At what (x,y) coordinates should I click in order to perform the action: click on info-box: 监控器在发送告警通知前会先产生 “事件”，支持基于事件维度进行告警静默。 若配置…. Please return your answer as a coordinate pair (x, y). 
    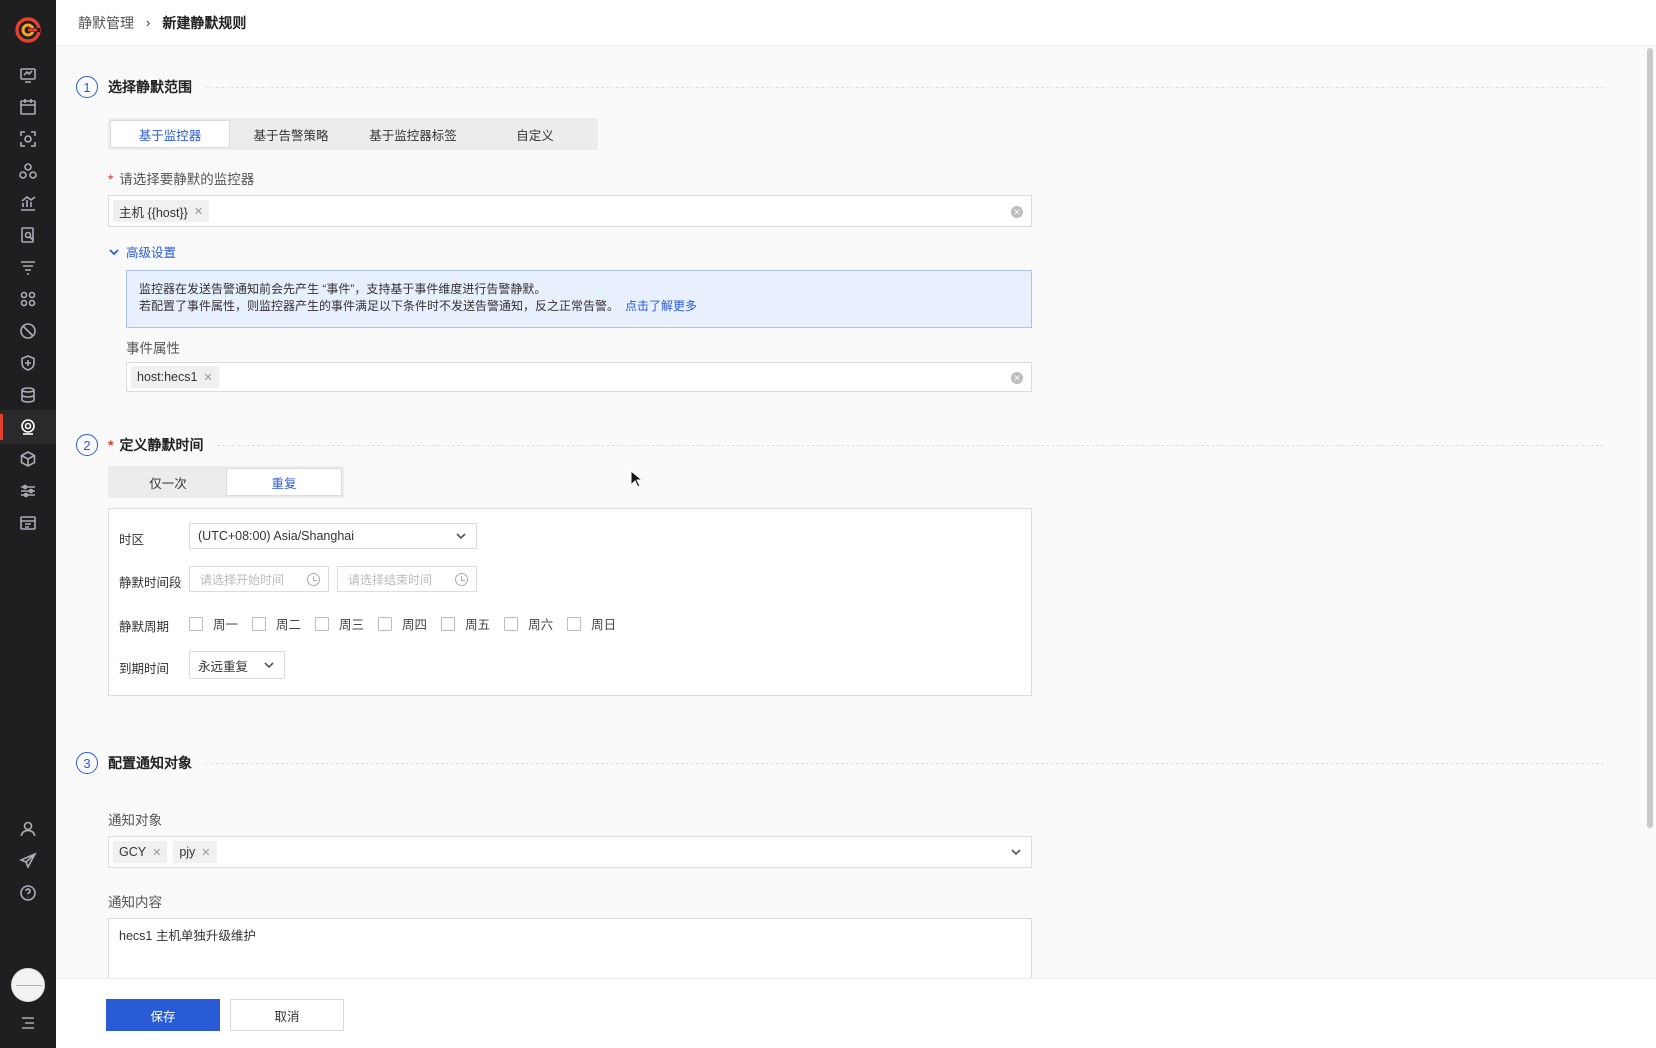
    Looking at the image, I should click on (579, 299).